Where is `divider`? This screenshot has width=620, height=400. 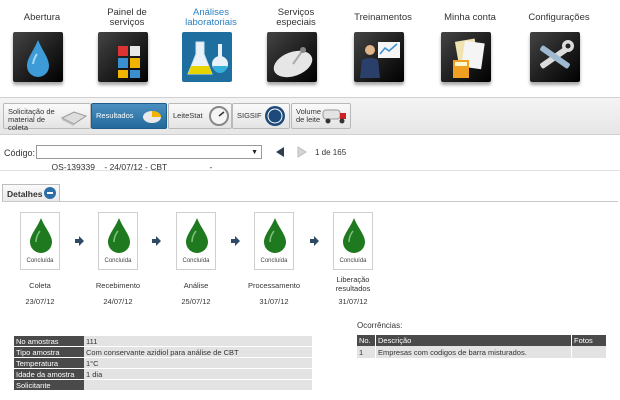
divider is located at coordinates (310, 170).